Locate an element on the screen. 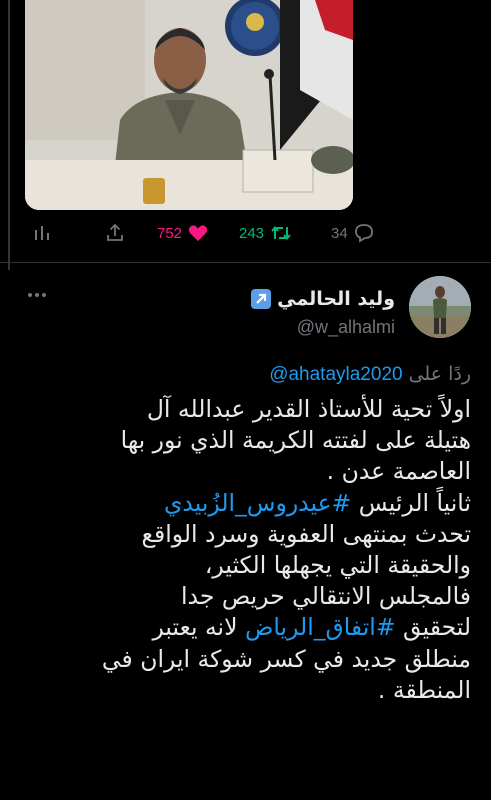 This screenshot has width=491, height=800. tweet-action-bar: 752 243 34 is located at coordinates (205, 233).